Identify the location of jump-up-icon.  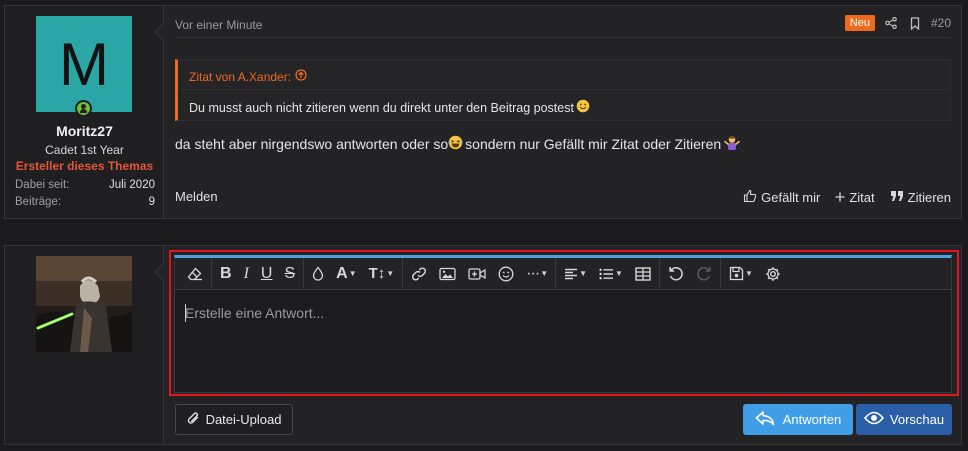
(301, 76).